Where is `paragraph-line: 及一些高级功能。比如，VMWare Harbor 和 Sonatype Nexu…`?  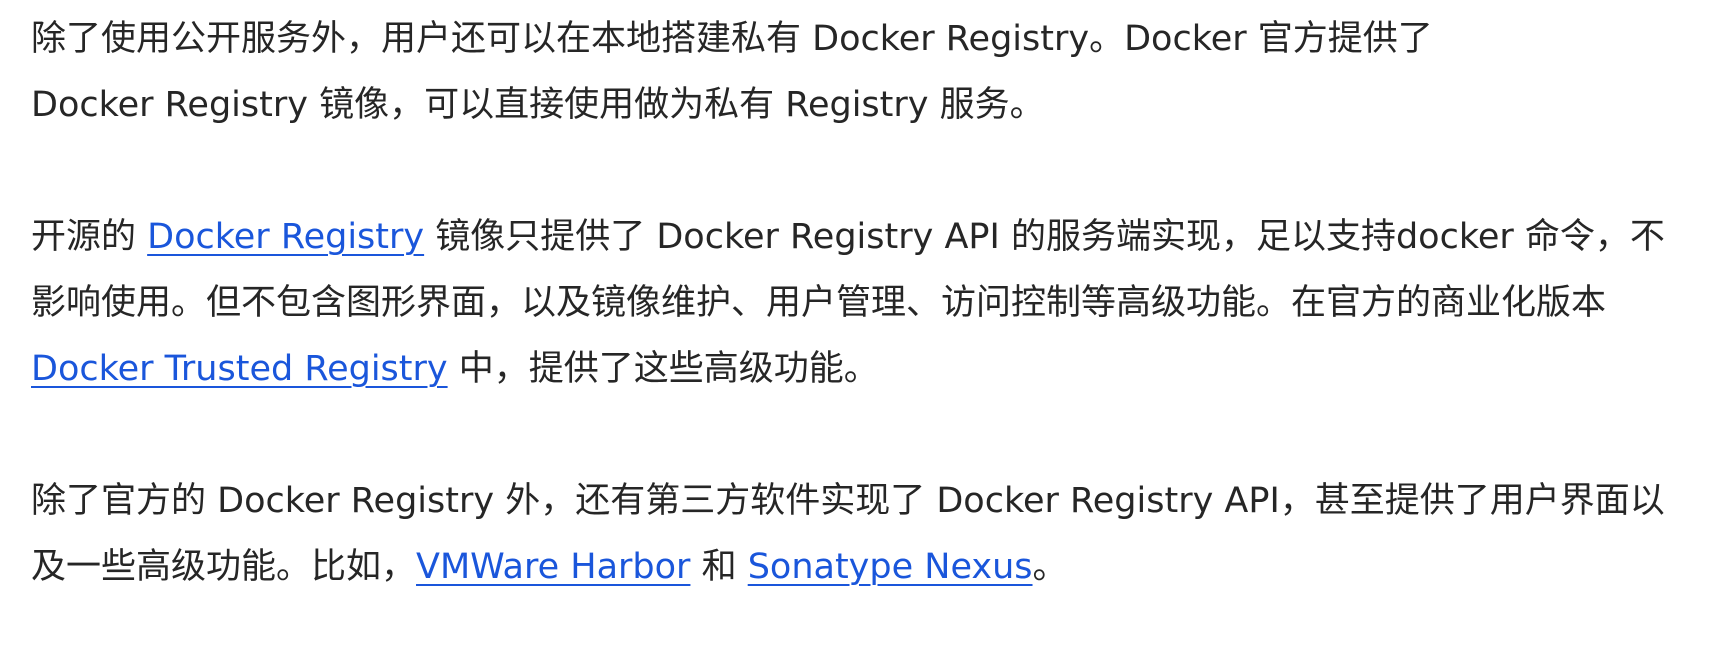
paragraph-line: 及一些高级功能。比如，VMWare Harbor 和 Sonatype Nexu… is located at coordinates (871, 567).